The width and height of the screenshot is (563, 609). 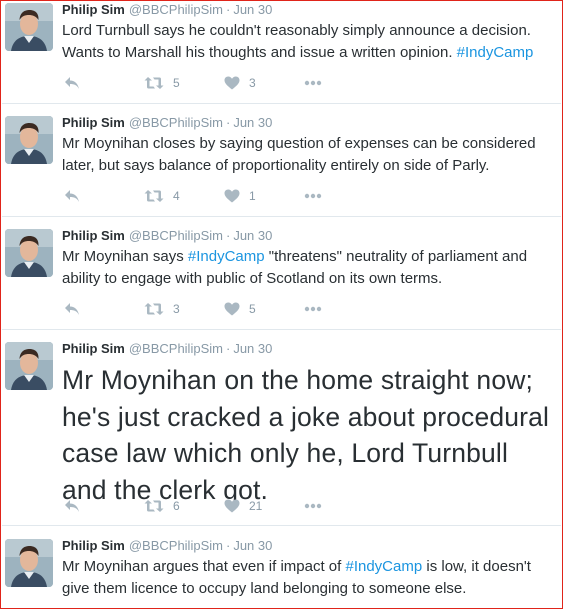 I want to click on retweet-button: 4, so click(x=162, y=196).